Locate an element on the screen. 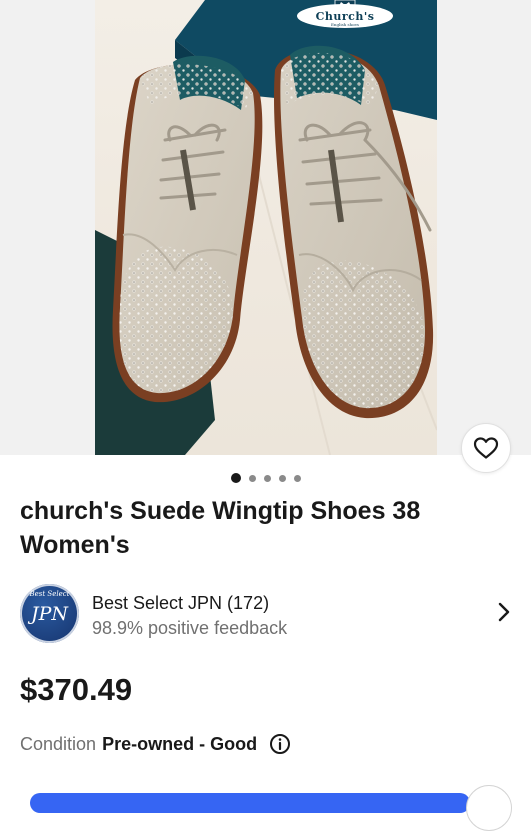  seller-name: Best Select JPN (172) is located at coordinates (181, 603).